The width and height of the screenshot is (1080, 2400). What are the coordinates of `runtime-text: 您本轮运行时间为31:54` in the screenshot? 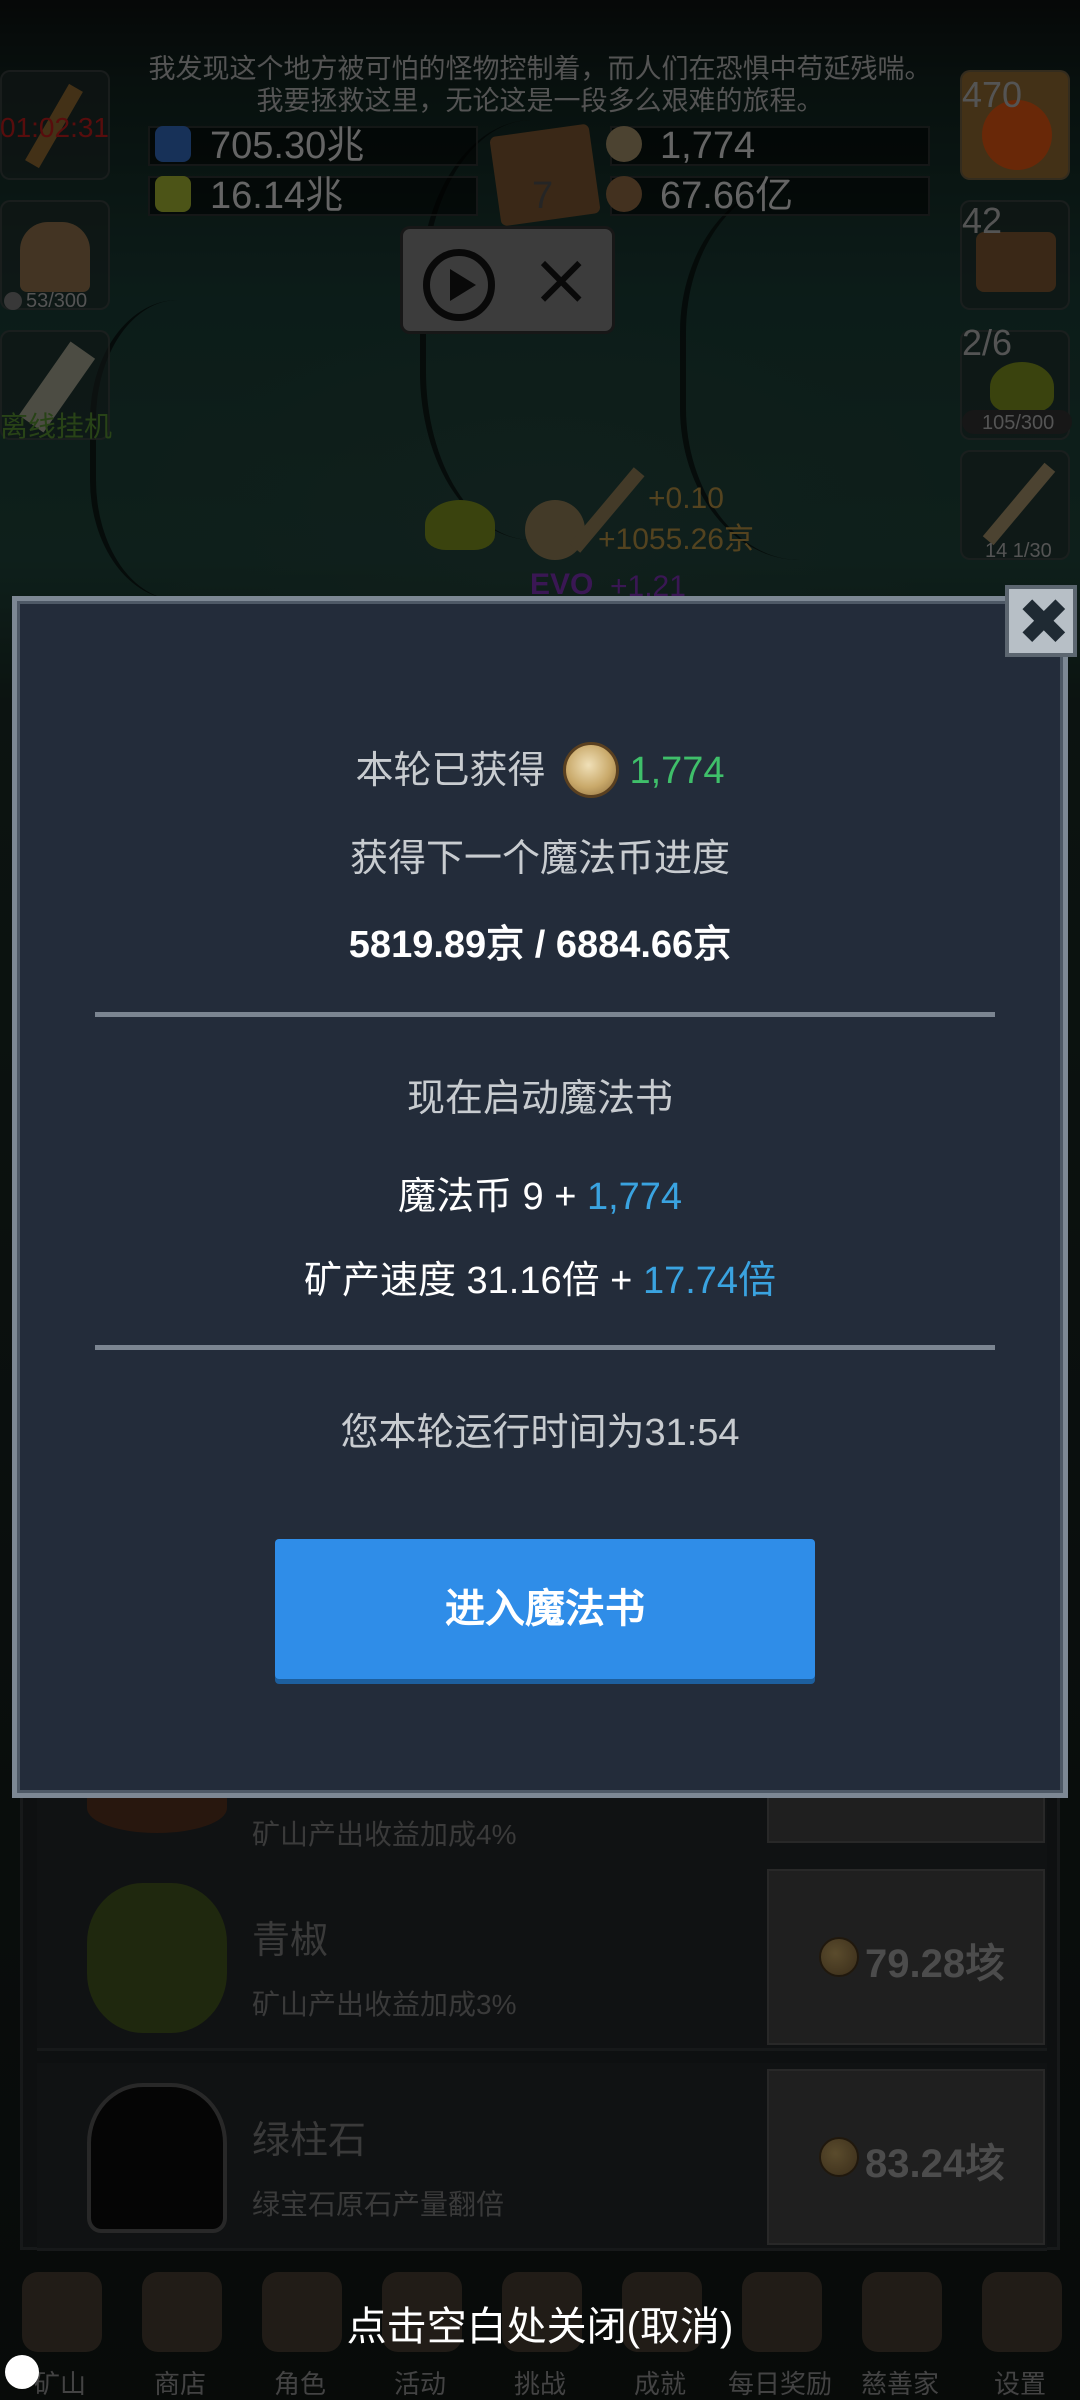 It's located at (540, 1433).